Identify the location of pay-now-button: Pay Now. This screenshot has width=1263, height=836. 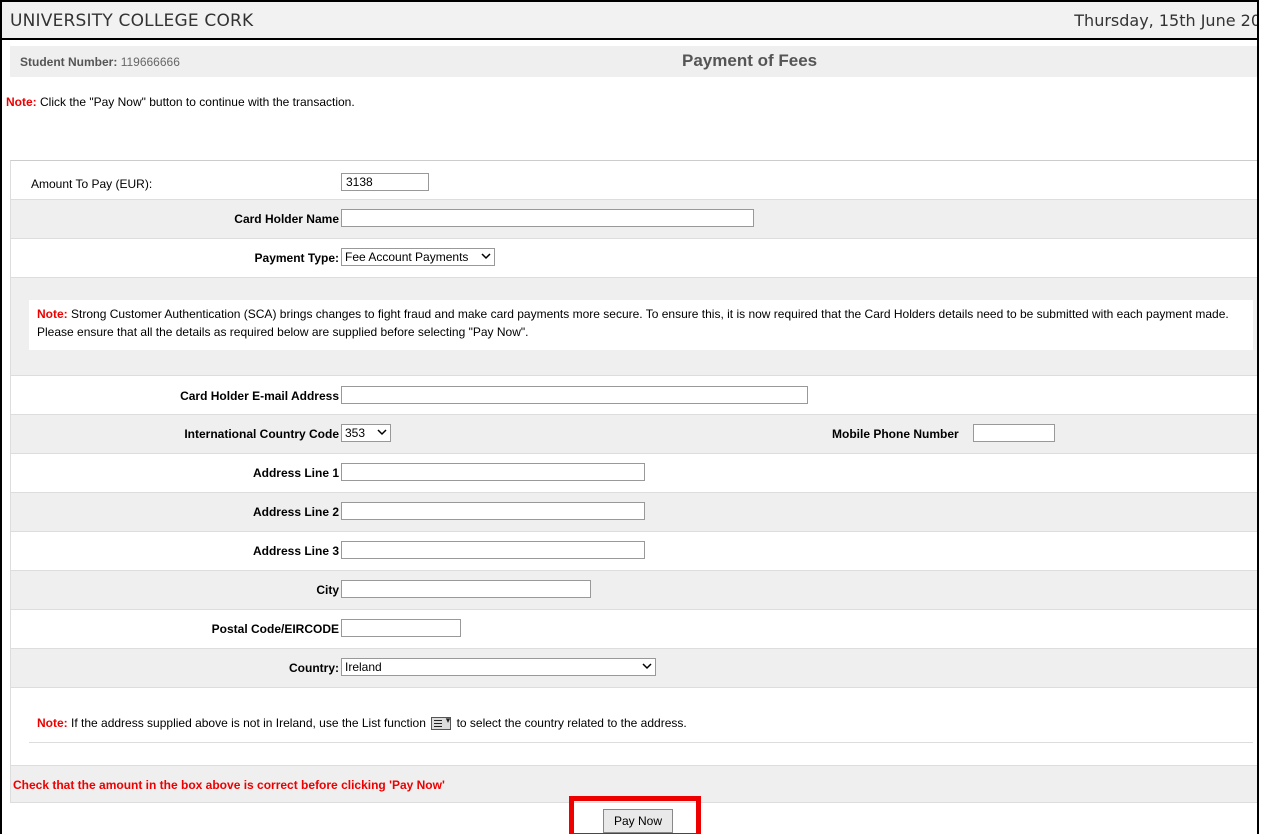
(638, 821).